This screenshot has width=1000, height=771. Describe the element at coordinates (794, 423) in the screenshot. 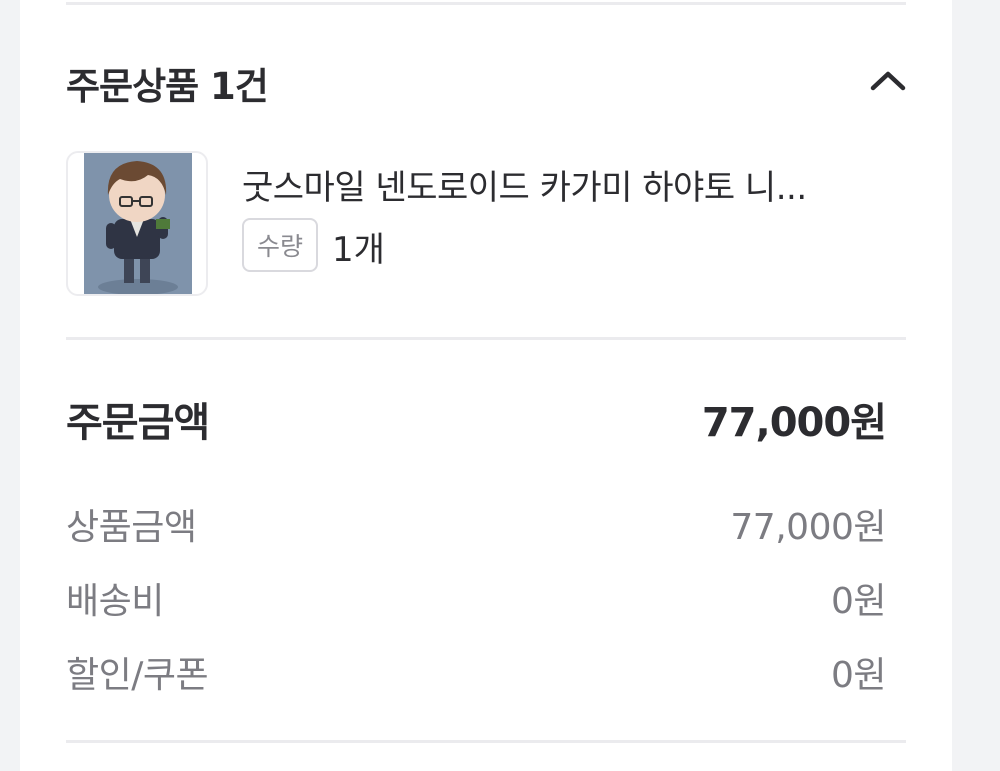

I see `order-total-value: 77,000원` at that location.